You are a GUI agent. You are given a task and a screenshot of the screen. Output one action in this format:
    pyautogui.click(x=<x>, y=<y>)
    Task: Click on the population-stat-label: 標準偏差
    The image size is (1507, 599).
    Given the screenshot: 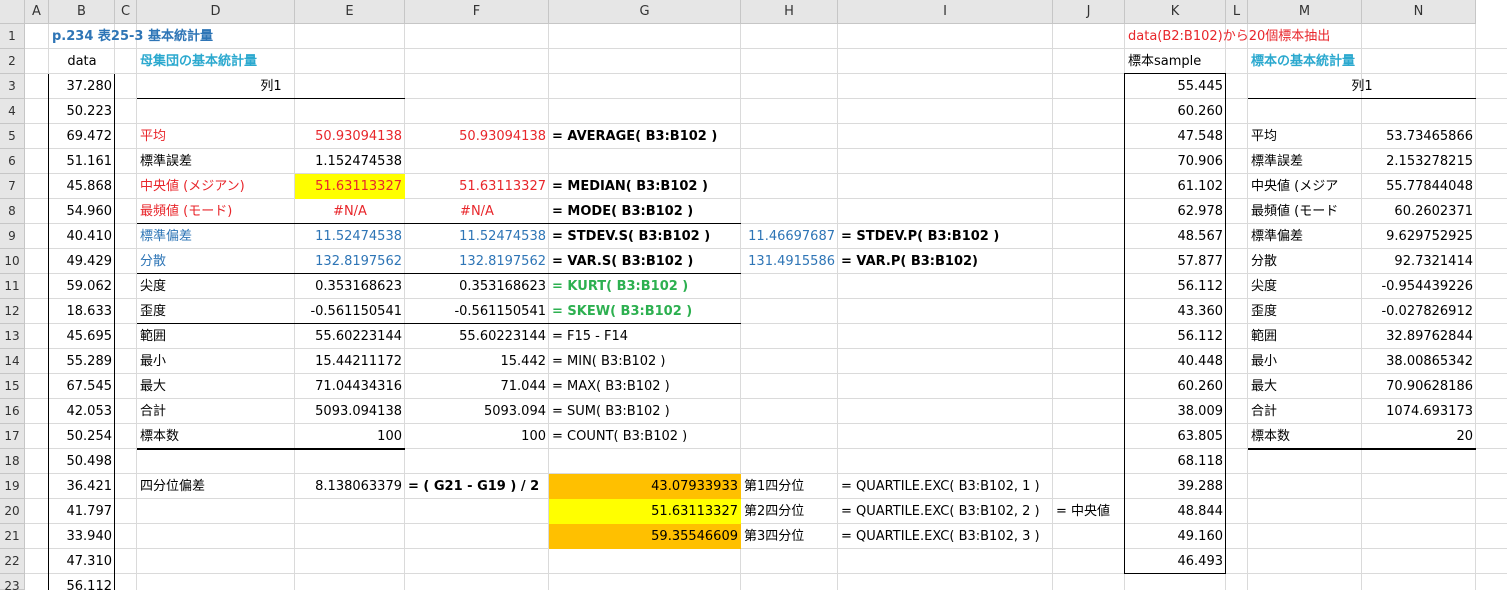 What is the action you would take?
    pyautogui.click(x=216, y=236)
    